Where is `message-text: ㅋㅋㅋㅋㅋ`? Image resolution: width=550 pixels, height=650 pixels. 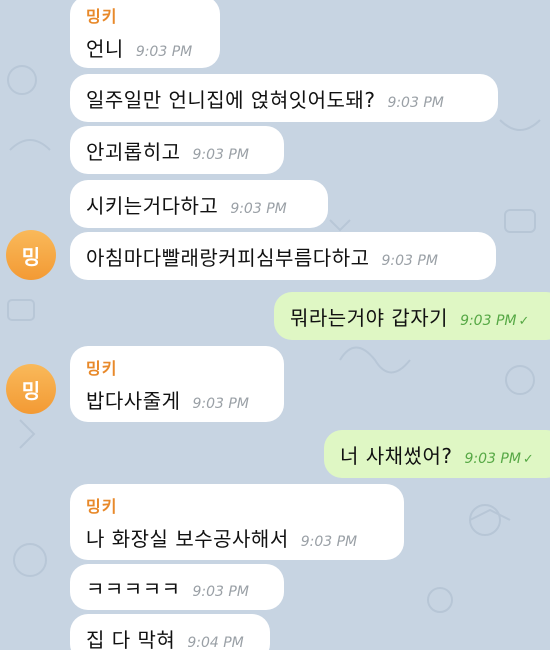 message-text: ㅋㅋㅋㅋㅋ is located at coordinates (133, 588).